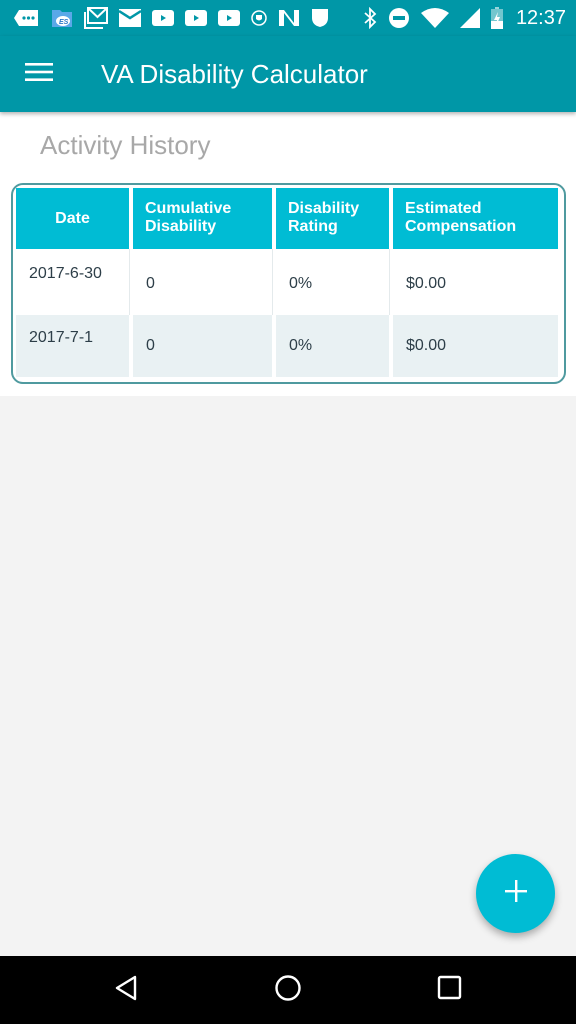 The image size is (576, 1024). Describe the element at coordinates (370, 18) in the screenshot. I see `bluetooth-icon` at that location.